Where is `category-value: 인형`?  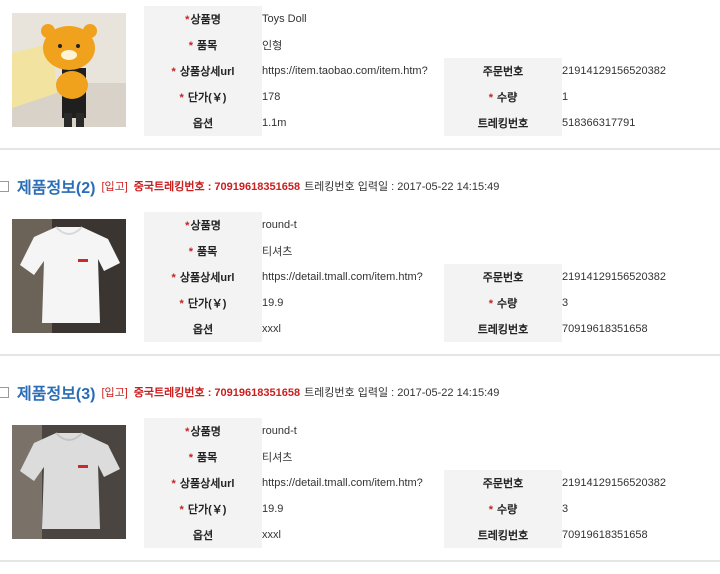
category-value: 인형 is located at coordinates (272, 46).